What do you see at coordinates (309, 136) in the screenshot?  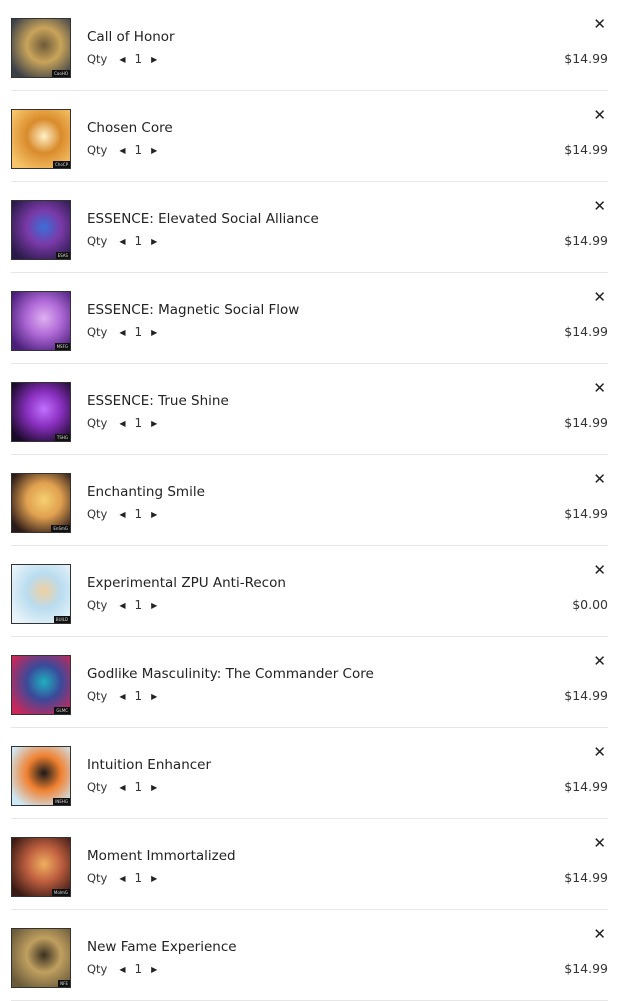 I see `cart-item: ChoCP Chosen Core Qty ◀ 1 ▶ ✕ $14.99` at bounding box center [309, 136].